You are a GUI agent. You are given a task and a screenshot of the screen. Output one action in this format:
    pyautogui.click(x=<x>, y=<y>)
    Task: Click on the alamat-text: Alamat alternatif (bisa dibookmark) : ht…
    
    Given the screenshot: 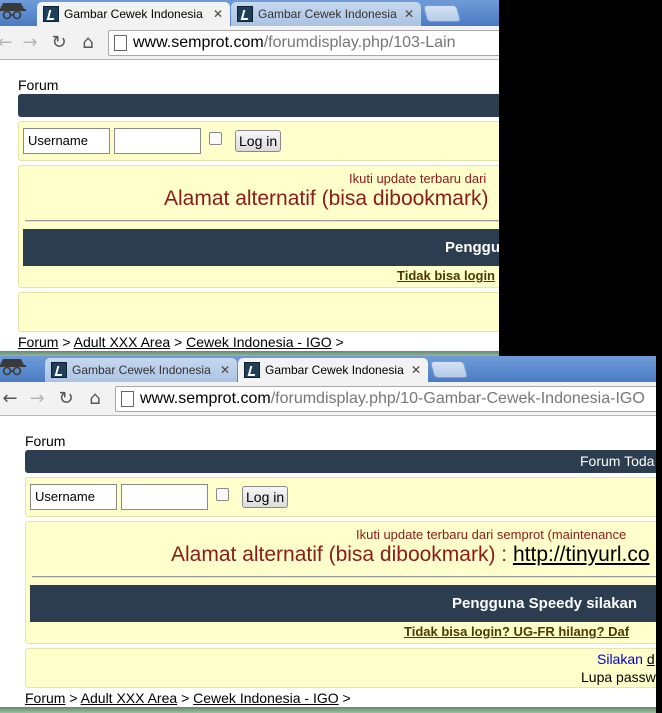 What is the action you would take?
    pyautogui.click(x=410, y=554)
    